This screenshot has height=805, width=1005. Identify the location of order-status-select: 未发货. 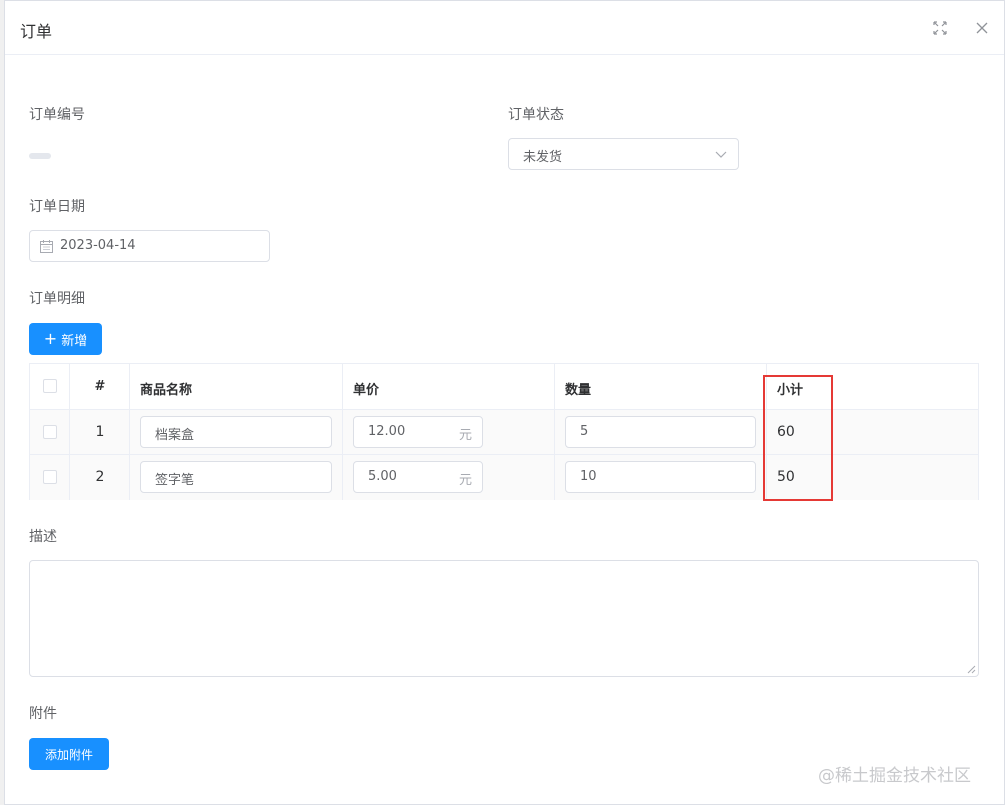
(623, 154).